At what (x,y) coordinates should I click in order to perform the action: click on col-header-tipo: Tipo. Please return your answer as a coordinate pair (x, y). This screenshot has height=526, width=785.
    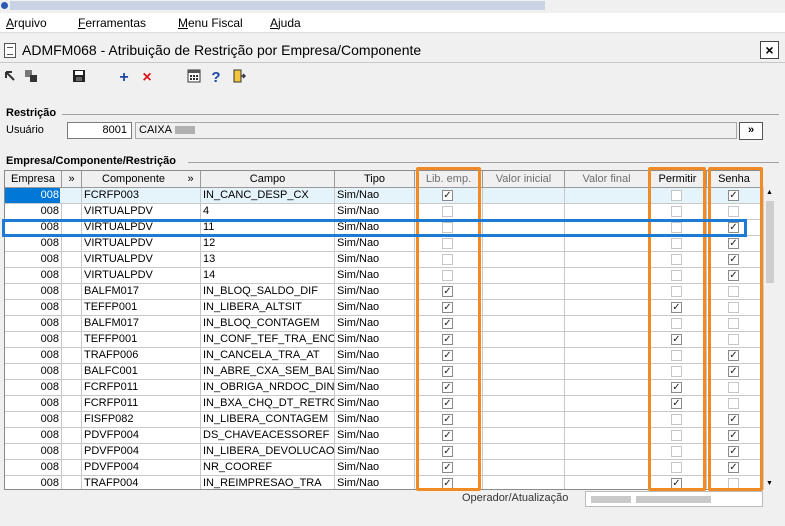
    Looking at the image, I should click on (375, 179).